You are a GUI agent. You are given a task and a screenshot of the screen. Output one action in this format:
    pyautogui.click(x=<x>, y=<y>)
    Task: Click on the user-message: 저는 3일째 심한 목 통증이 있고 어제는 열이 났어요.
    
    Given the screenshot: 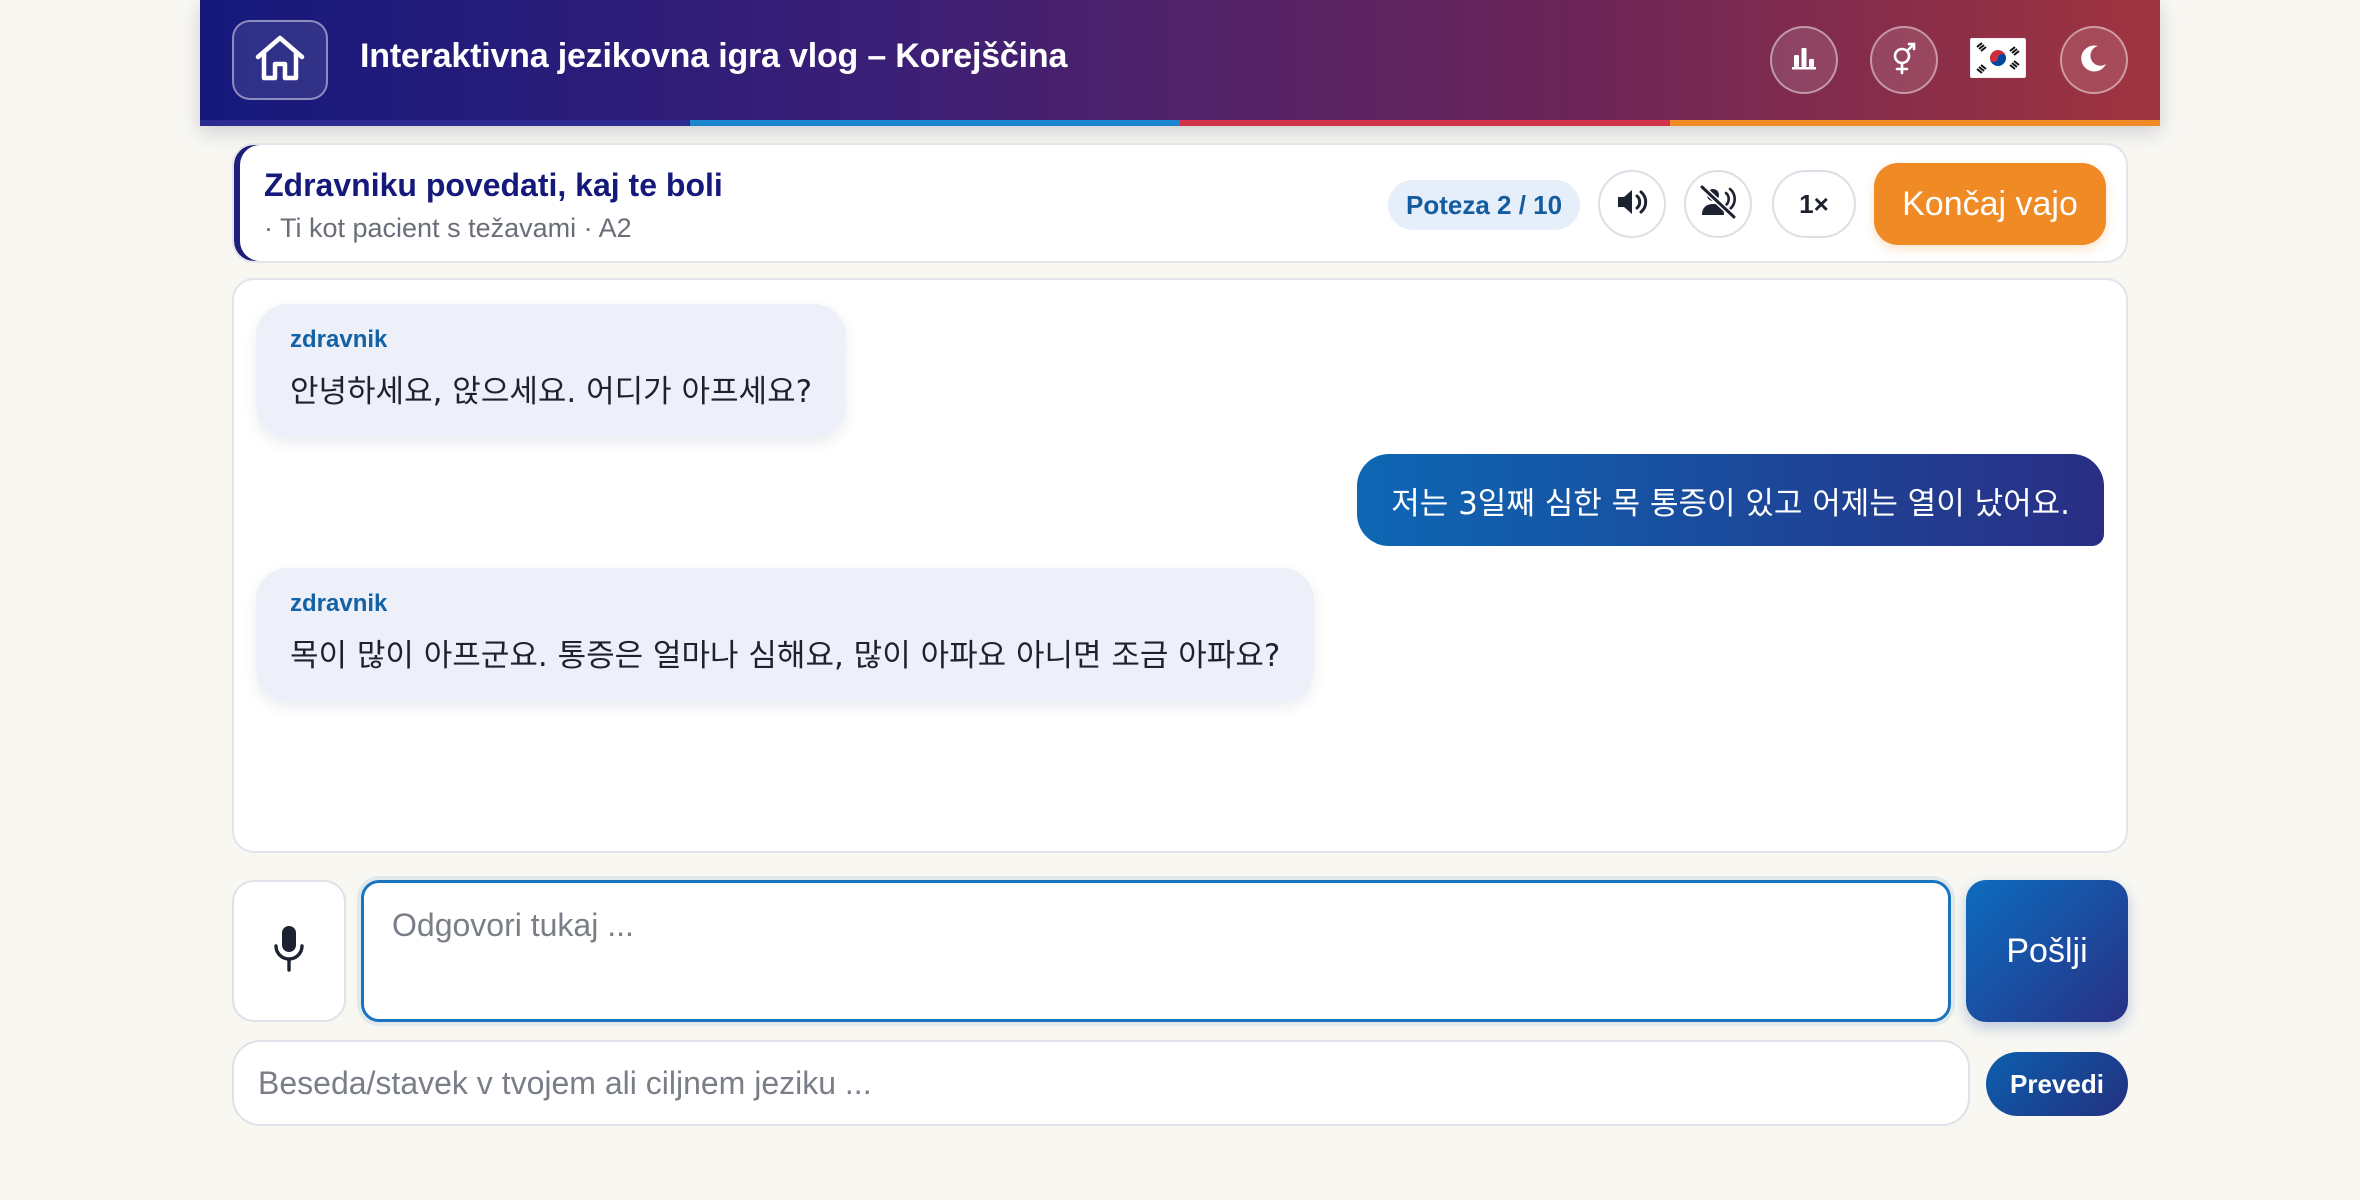 What is the action you would take?
    pyautogui.click(x=1730, y=500)
    